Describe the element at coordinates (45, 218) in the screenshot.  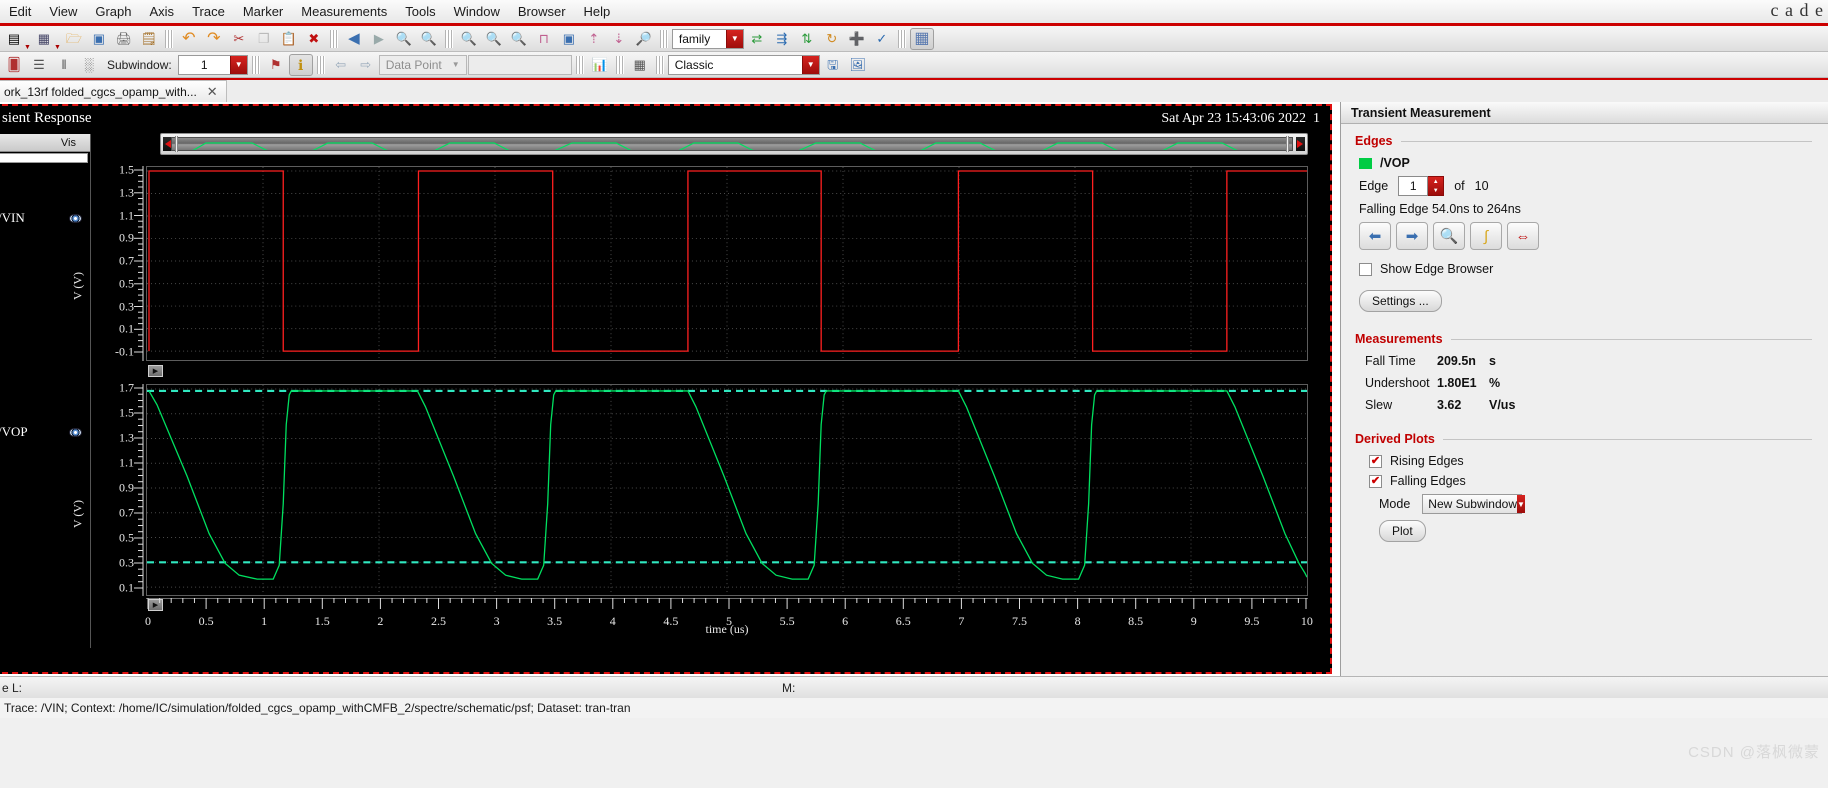
I see `signal-row-vin: /VIN` at that location.